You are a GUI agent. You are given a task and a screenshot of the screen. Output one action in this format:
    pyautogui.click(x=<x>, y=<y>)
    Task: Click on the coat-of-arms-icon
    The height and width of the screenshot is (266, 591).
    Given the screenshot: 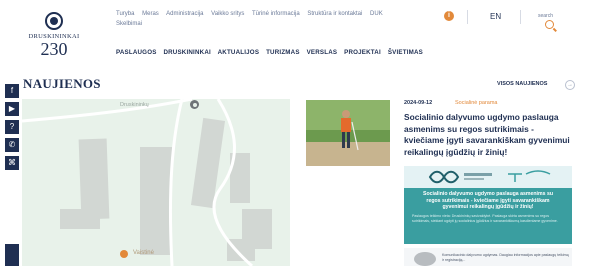 What is the action you would take?
    pyautogui.click(x=54, y=21)
    